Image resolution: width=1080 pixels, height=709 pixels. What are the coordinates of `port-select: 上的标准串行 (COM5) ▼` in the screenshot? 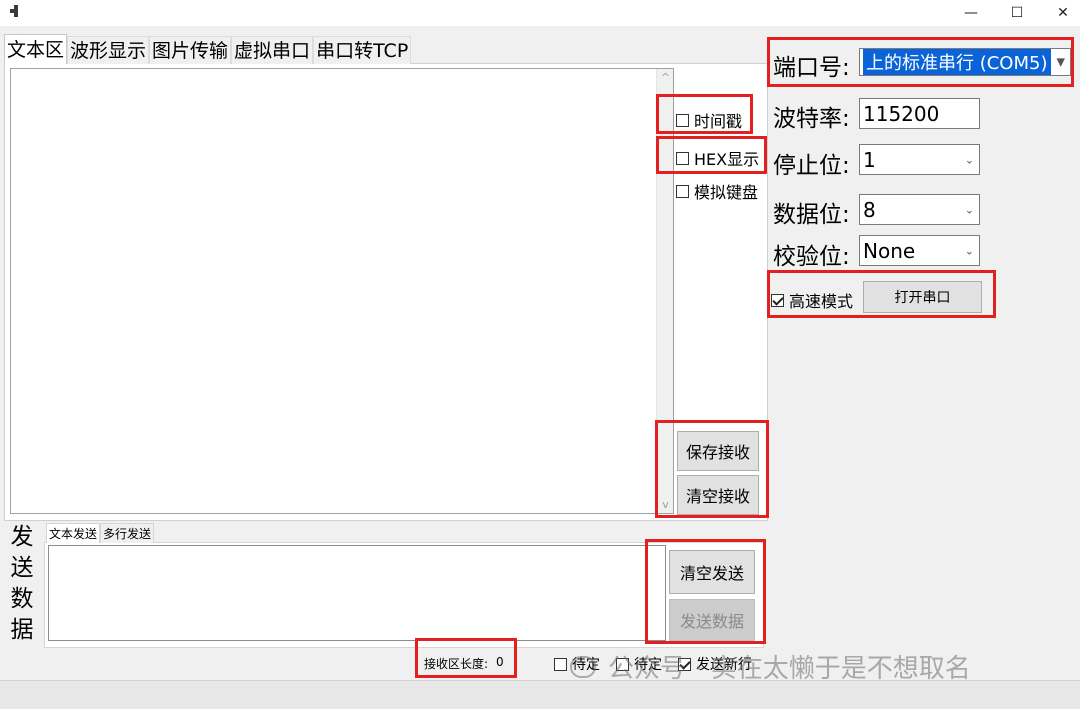 It's located at (965, 62).